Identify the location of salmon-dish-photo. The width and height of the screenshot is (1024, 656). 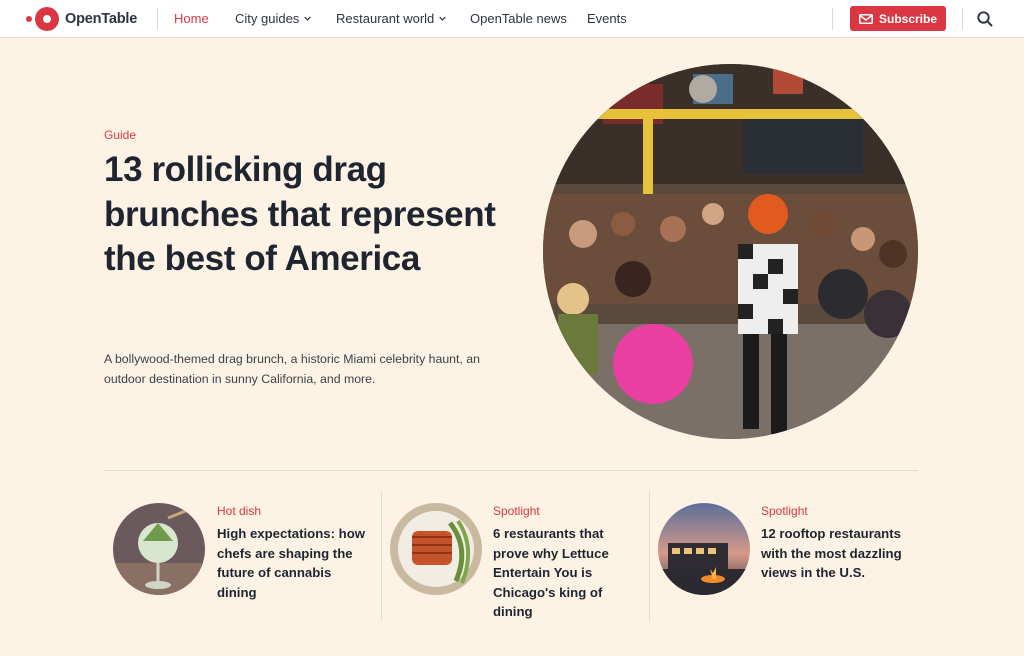
(436, 549).